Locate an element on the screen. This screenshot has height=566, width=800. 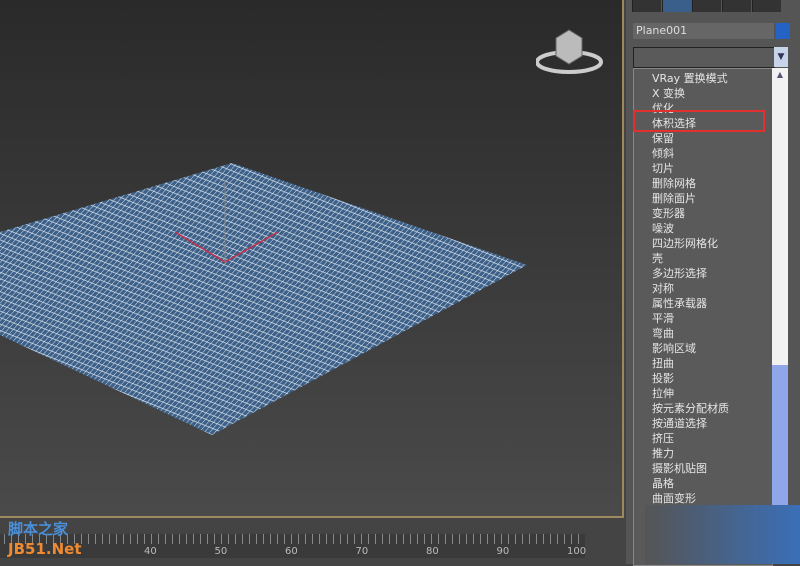
modifier-list-item: 删除网格 is located at coordinates (674, 183).